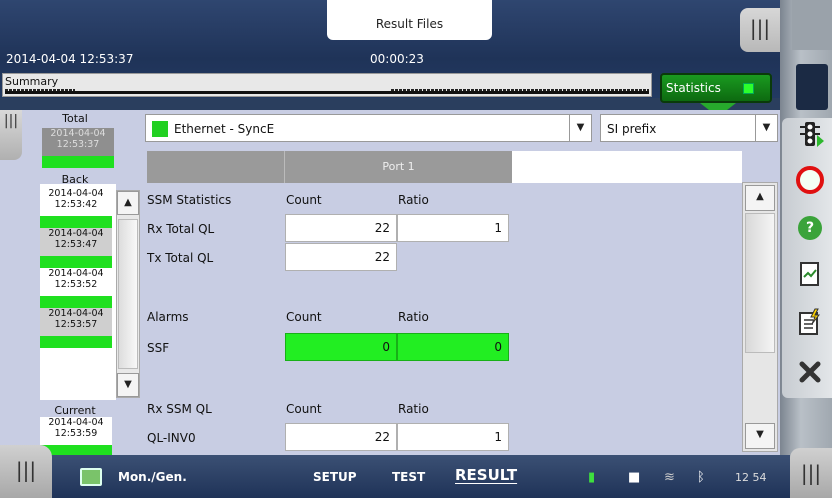  I want to click on statistics-label: Statistics, so click(693, 88).